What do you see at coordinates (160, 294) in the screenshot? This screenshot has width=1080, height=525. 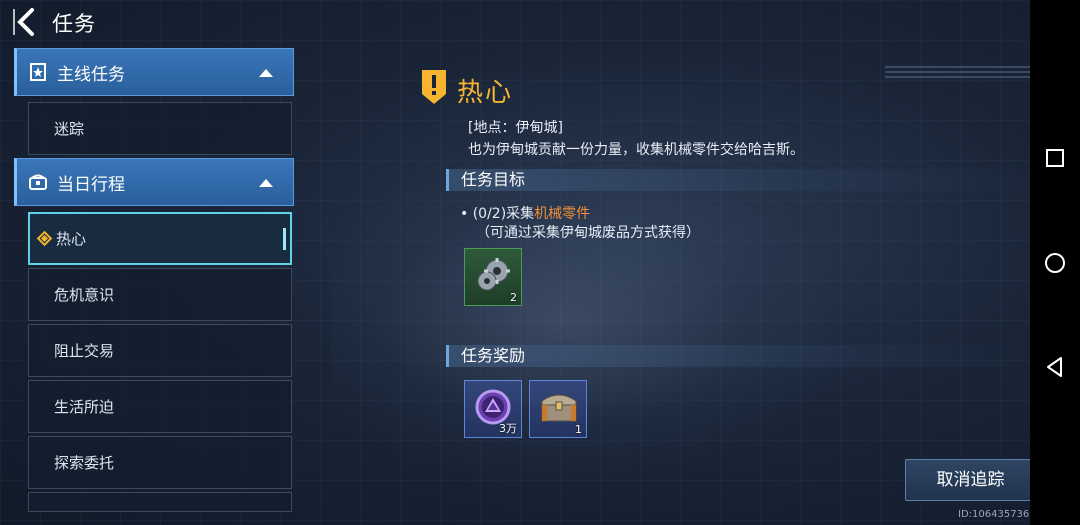 I see `quest-item-weiji: 危机意识` at bounding box center [160, 294].